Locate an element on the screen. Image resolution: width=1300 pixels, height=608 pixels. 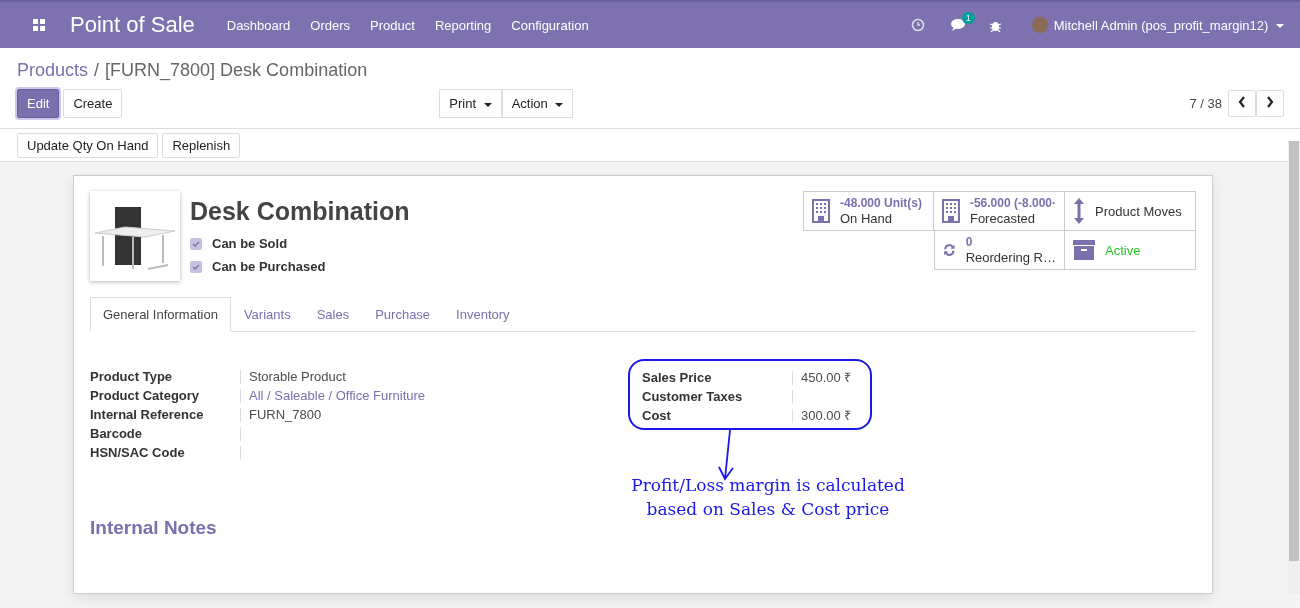
stat-value: -48.000 Unit(s) is located at coordinates (881, 203).